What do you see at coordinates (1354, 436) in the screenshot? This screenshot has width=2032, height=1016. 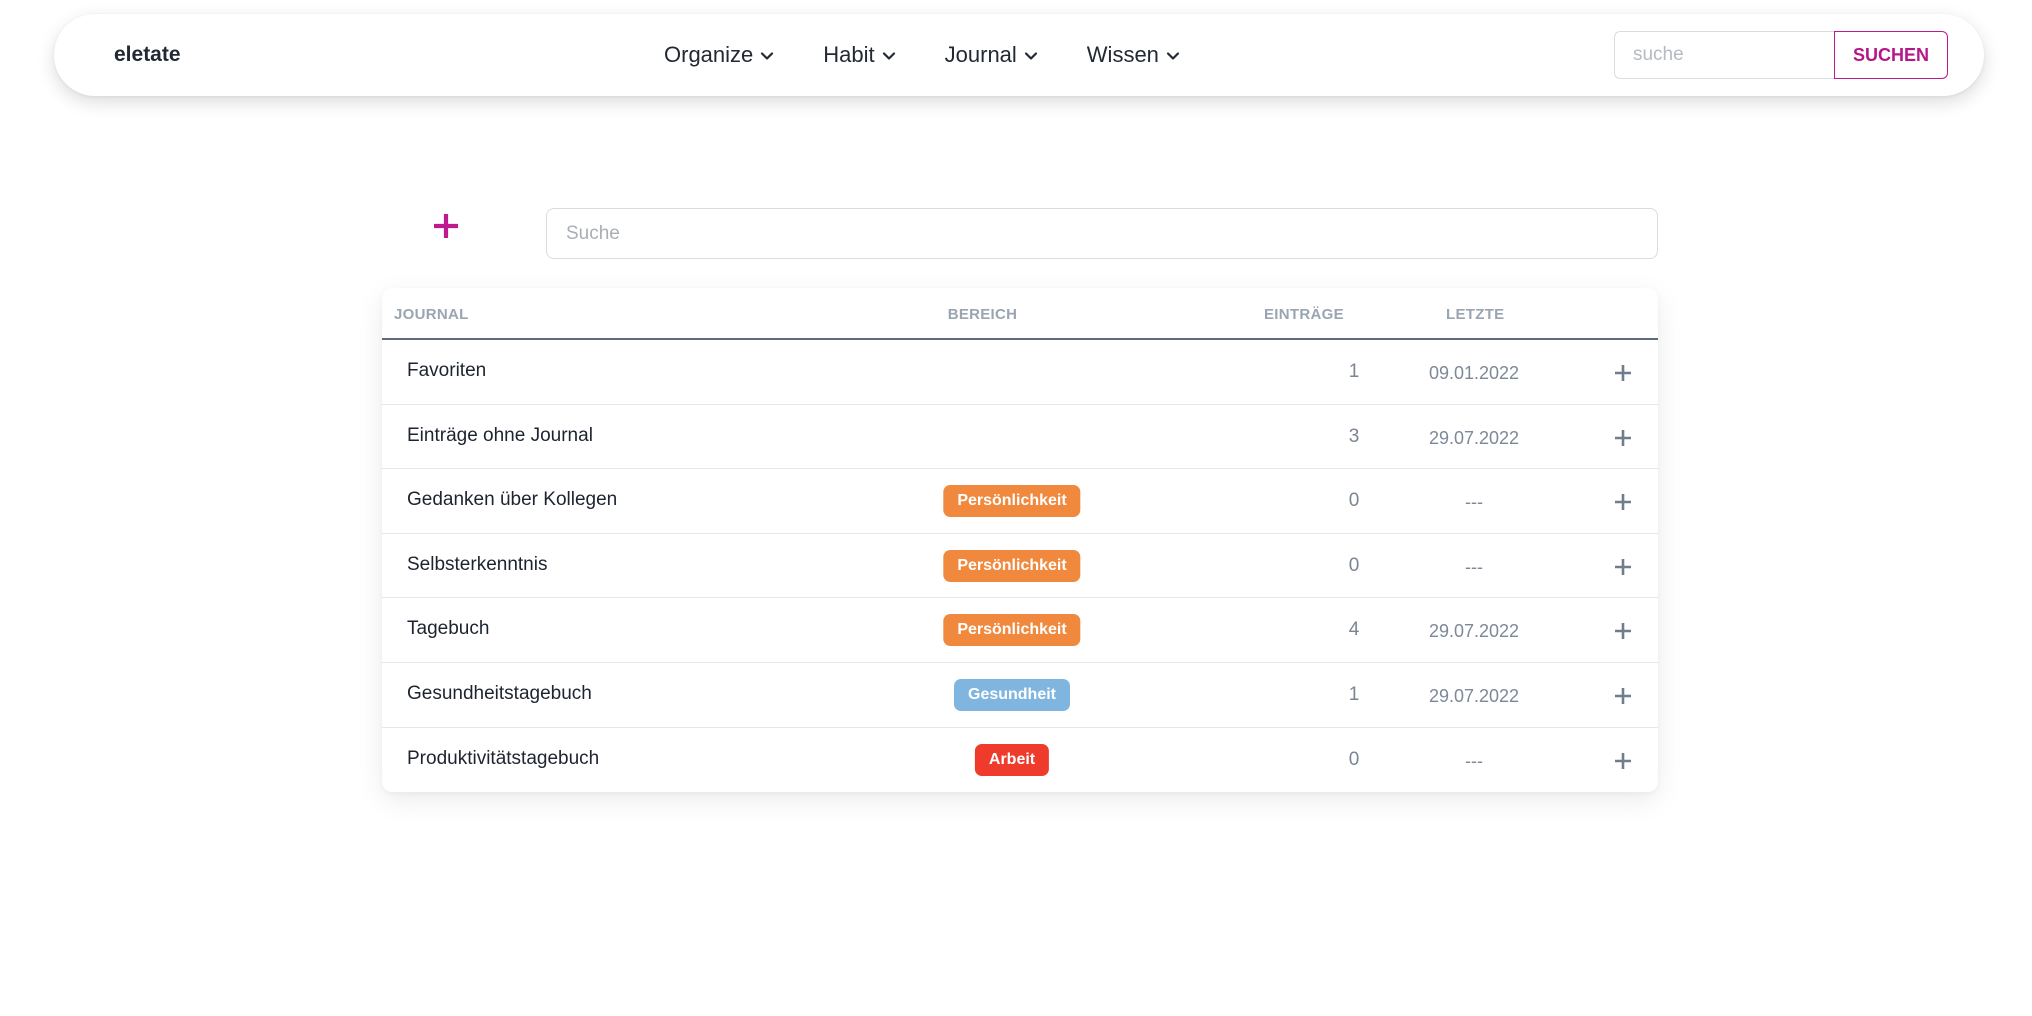 I see `entry-count: 3` at bounding box center [1354, 436].